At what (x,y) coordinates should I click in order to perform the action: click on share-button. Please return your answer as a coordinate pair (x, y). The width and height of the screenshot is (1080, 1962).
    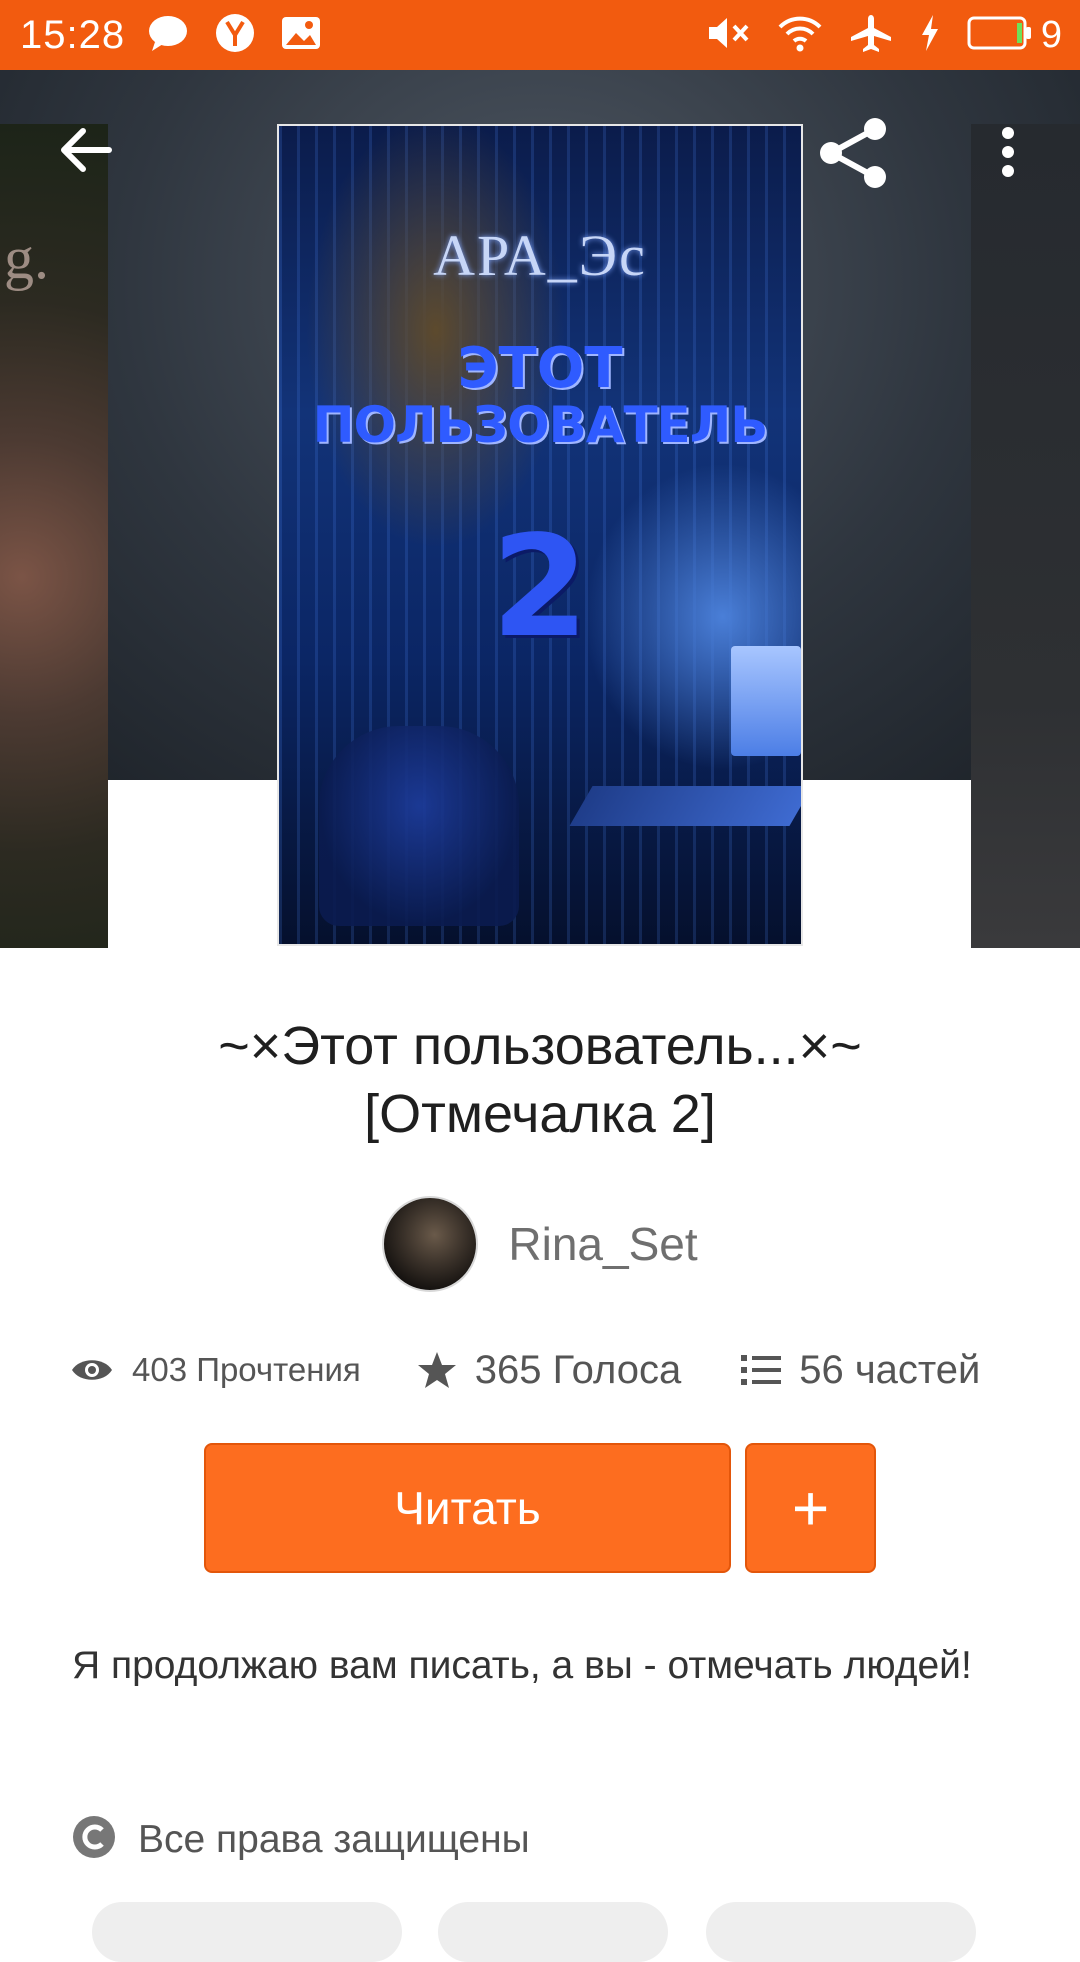
    Looking at the image, I should click on (853, 155).